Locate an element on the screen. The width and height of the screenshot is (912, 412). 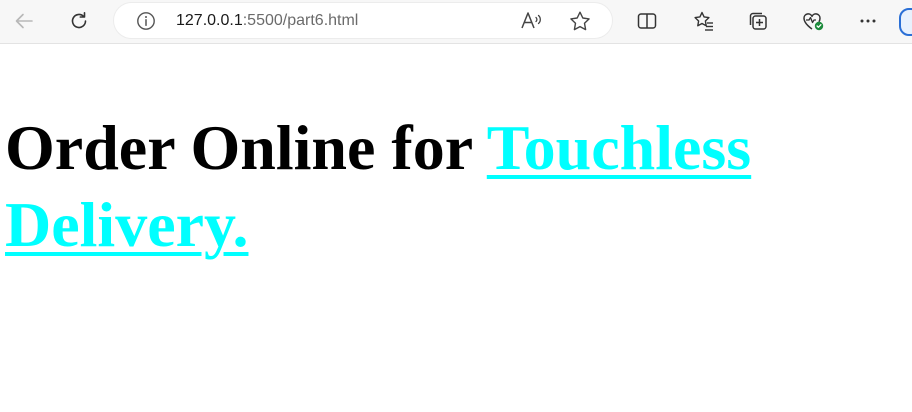
favorite-star-icon is located at coordinates (580, 21).